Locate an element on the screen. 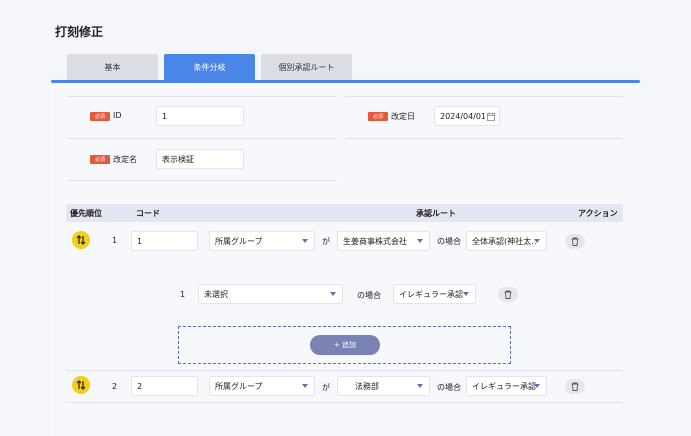 The height and width of the screenshot is (436, 691). header-route: 承認ルート is located at coordinates (436, 213).